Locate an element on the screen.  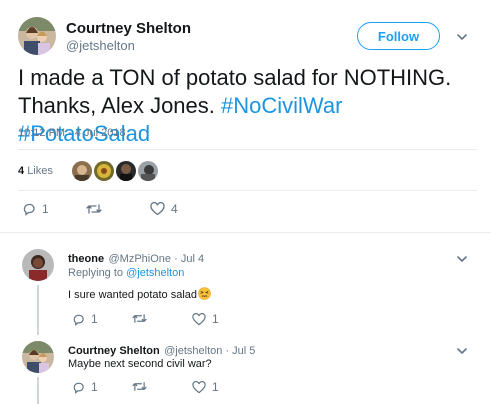
author-name: Courtney Shelton is located at coordinates (128, 28).